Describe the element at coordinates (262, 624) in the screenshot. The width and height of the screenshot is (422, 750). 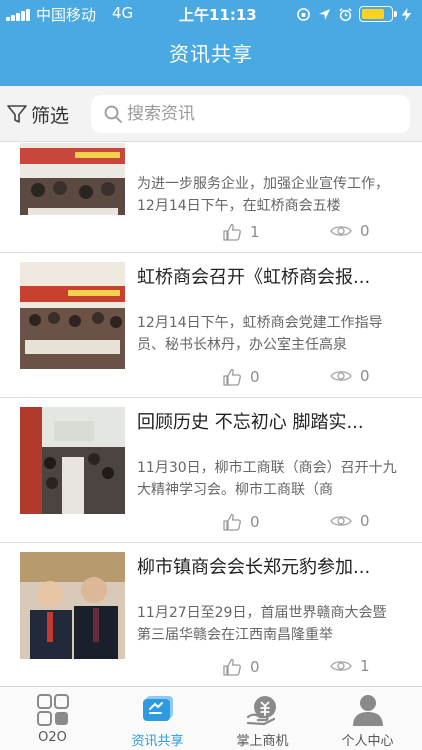
I see `news-summary: 11月27日至29日，首届世界赣商大会暨第三届华赣会在江西南昌隆重举` at that location.